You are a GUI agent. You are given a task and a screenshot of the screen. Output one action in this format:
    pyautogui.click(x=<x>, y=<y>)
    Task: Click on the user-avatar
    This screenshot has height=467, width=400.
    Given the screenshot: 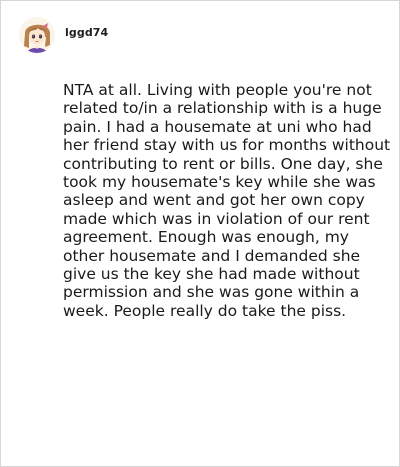 What is the action you would take?
    pyautogui.click(x=37, y=35)
    